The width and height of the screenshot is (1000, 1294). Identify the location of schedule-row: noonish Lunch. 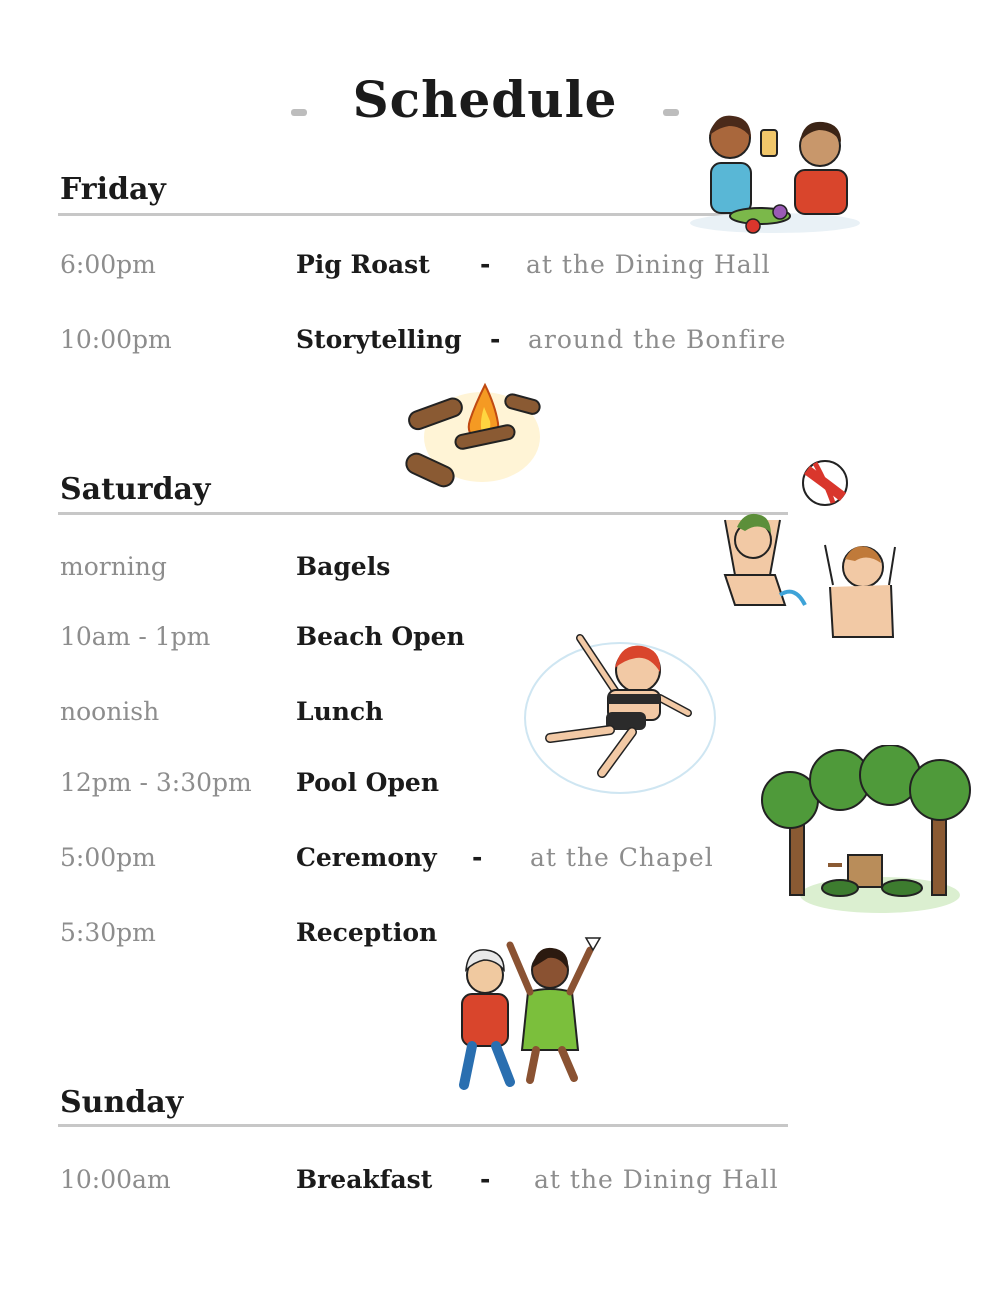
(470, 717).